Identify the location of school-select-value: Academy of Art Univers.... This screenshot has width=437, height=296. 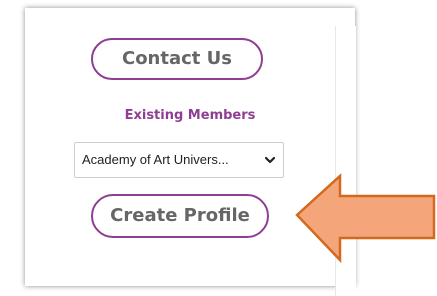
(155, 159).